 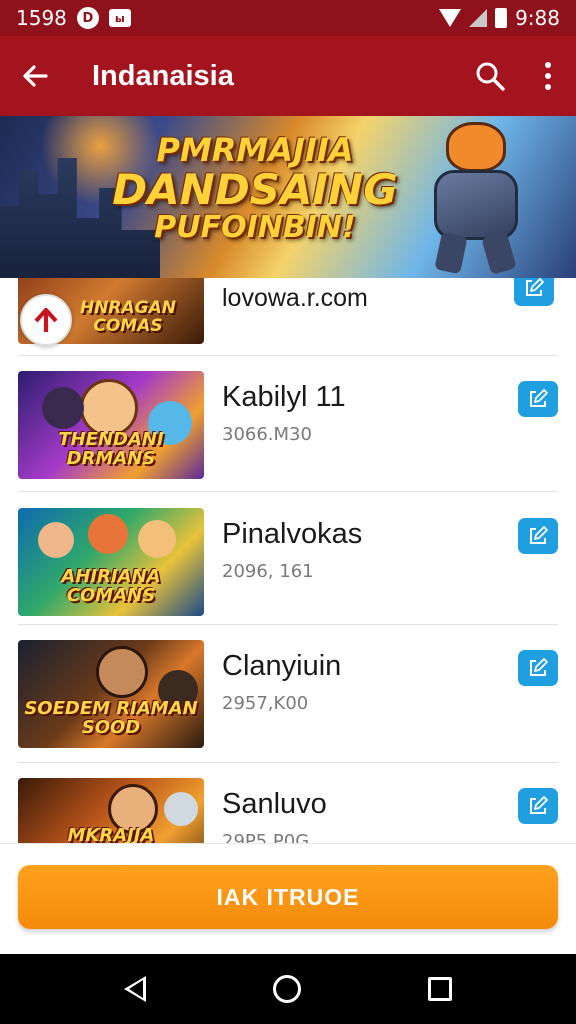 I want to click on notification-circle-icon: D, so click(x=87, y=18).